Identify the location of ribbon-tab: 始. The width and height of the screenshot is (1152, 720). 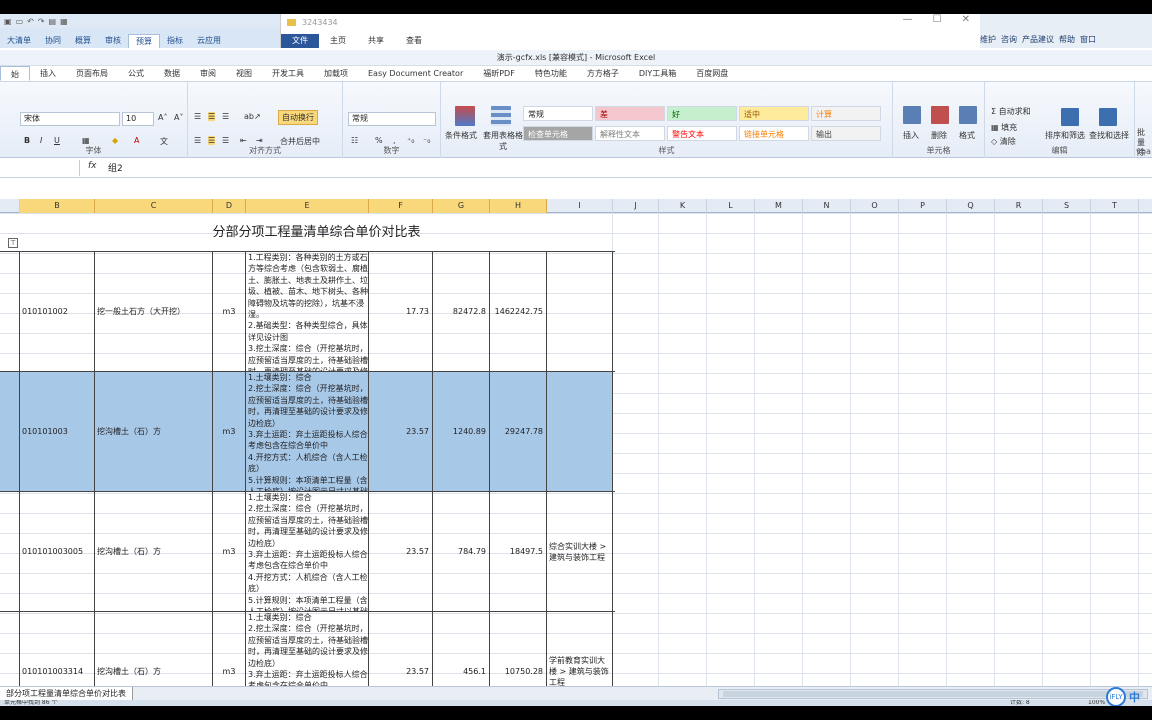
(15, 73).